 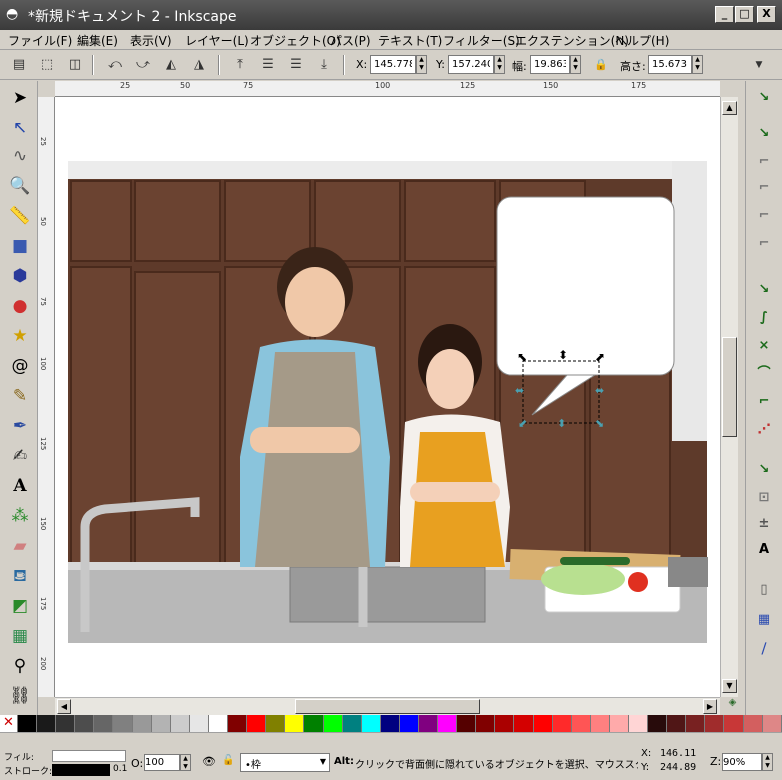 What do you see at coordinates (642, 40) in the screenshot?
I see `menu-help: ヘルプ(H)` at bounding box center [642, 40].